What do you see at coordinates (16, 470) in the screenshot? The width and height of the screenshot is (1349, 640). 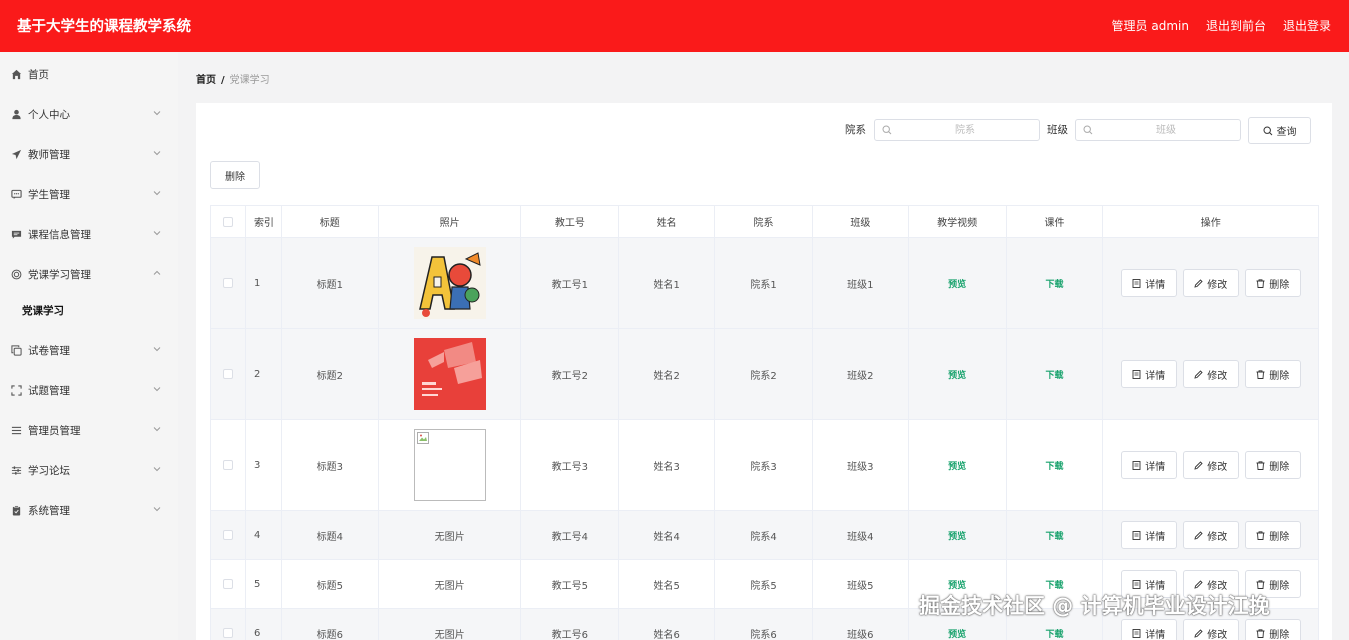 I see `sliders-icon` at bounding box center [16, 470].